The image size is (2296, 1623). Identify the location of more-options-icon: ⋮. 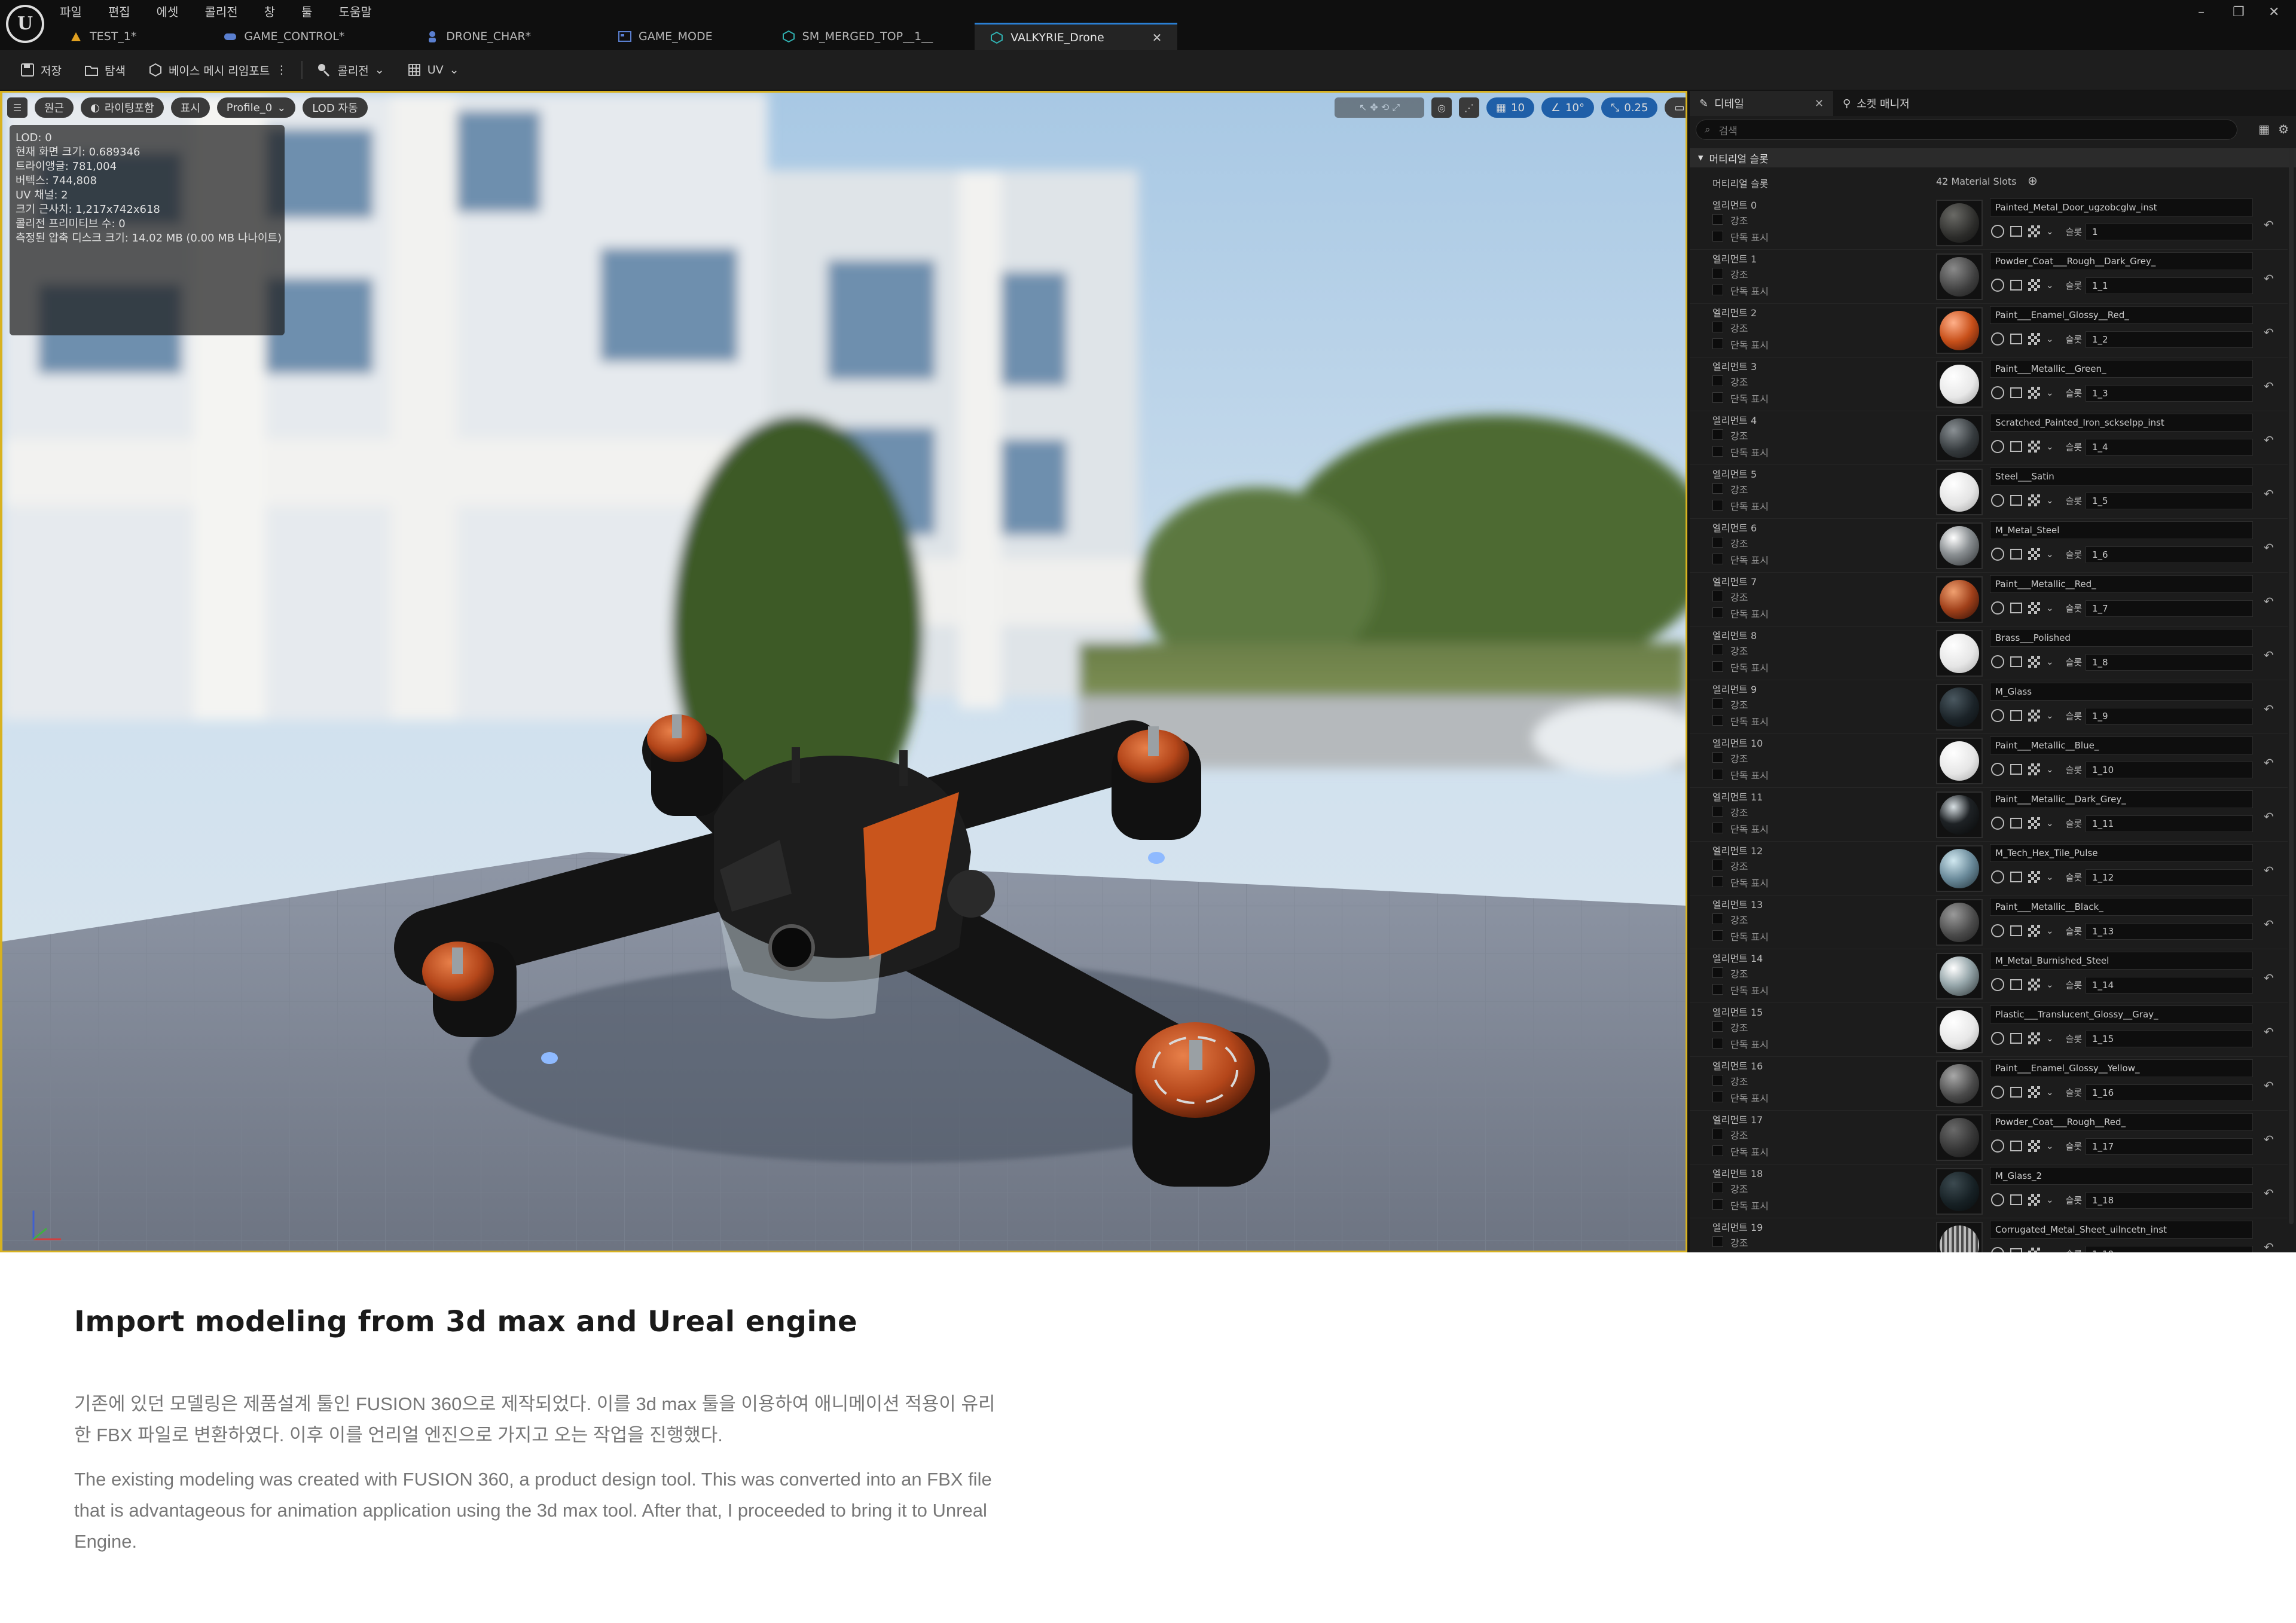
(281, 70).